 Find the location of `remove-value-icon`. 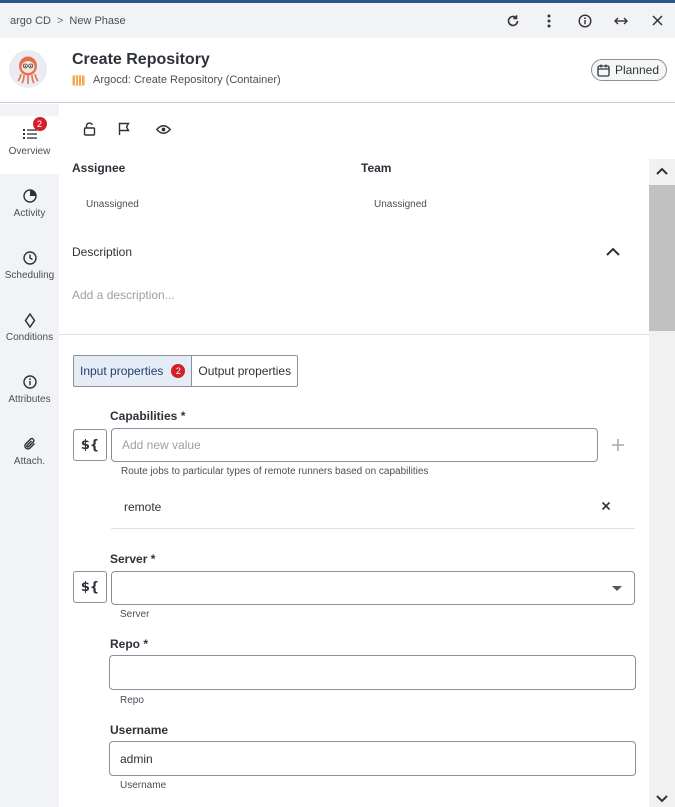

remove-value-icon is located at coordinates (606, 506).